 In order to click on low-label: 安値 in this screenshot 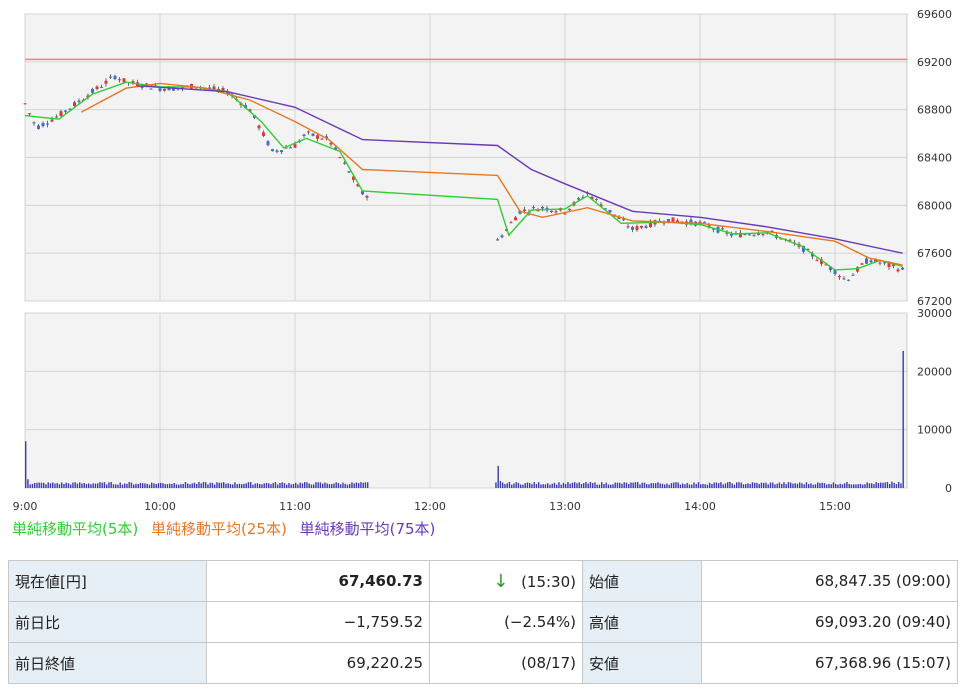, I will do `click(642, 663)`.